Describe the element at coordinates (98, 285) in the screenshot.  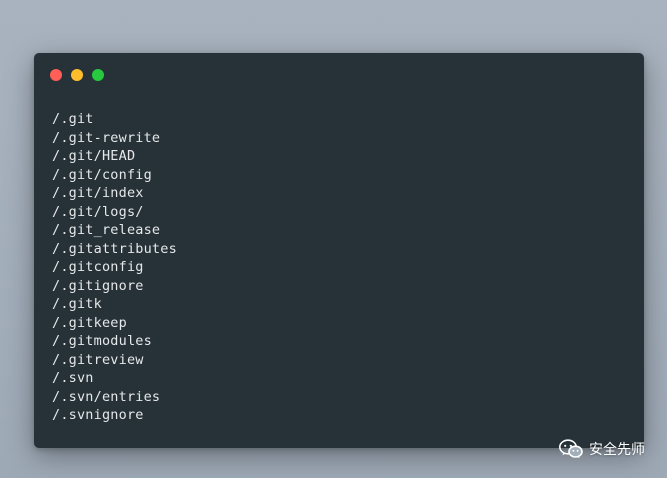
I see `code-line: /.gitignore` at that location.